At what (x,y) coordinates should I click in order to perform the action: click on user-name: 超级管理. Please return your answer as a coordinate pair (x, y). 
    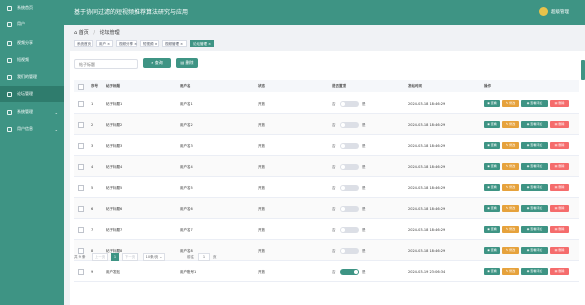
    Looking at the image, I should click on (560, 12).